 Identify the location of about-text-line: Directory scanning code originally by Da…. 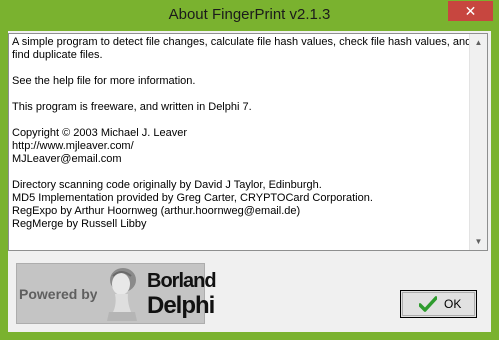
(167, 185).